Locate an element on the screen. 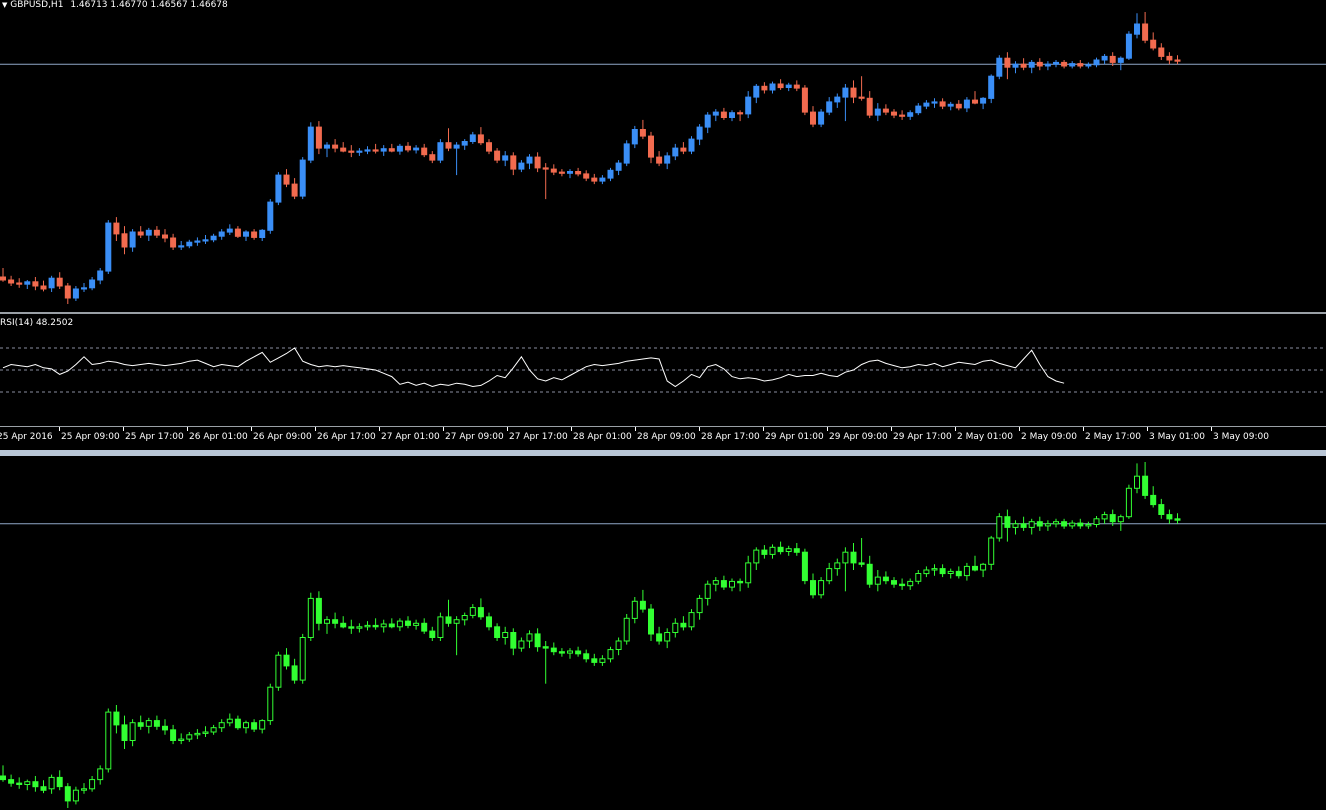 The image size is (1326, 810). time-tick-label: 27 Apr 17:00 is located at coordinates (538, 437).